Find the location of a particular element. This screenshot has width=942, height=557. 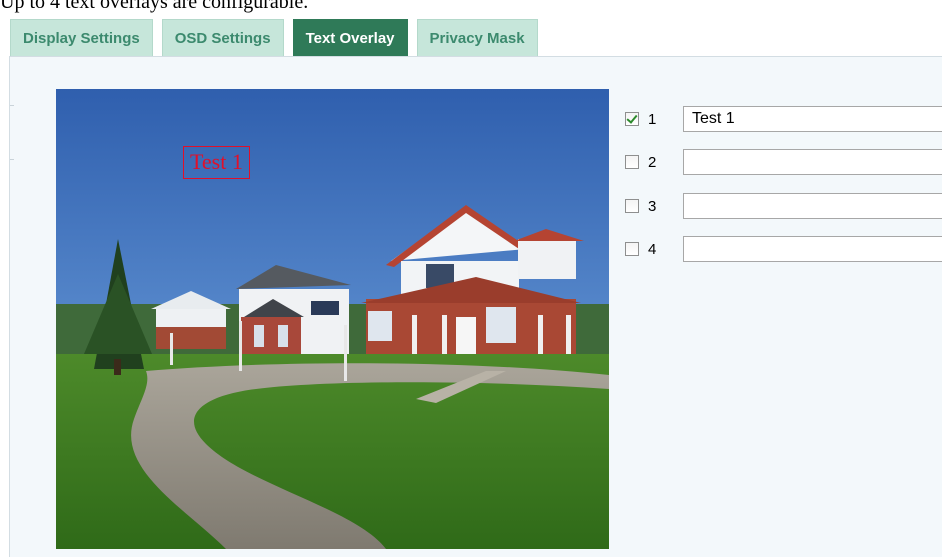

tab-osd-settings: OSD Settings is located at coordinates (222, 37).